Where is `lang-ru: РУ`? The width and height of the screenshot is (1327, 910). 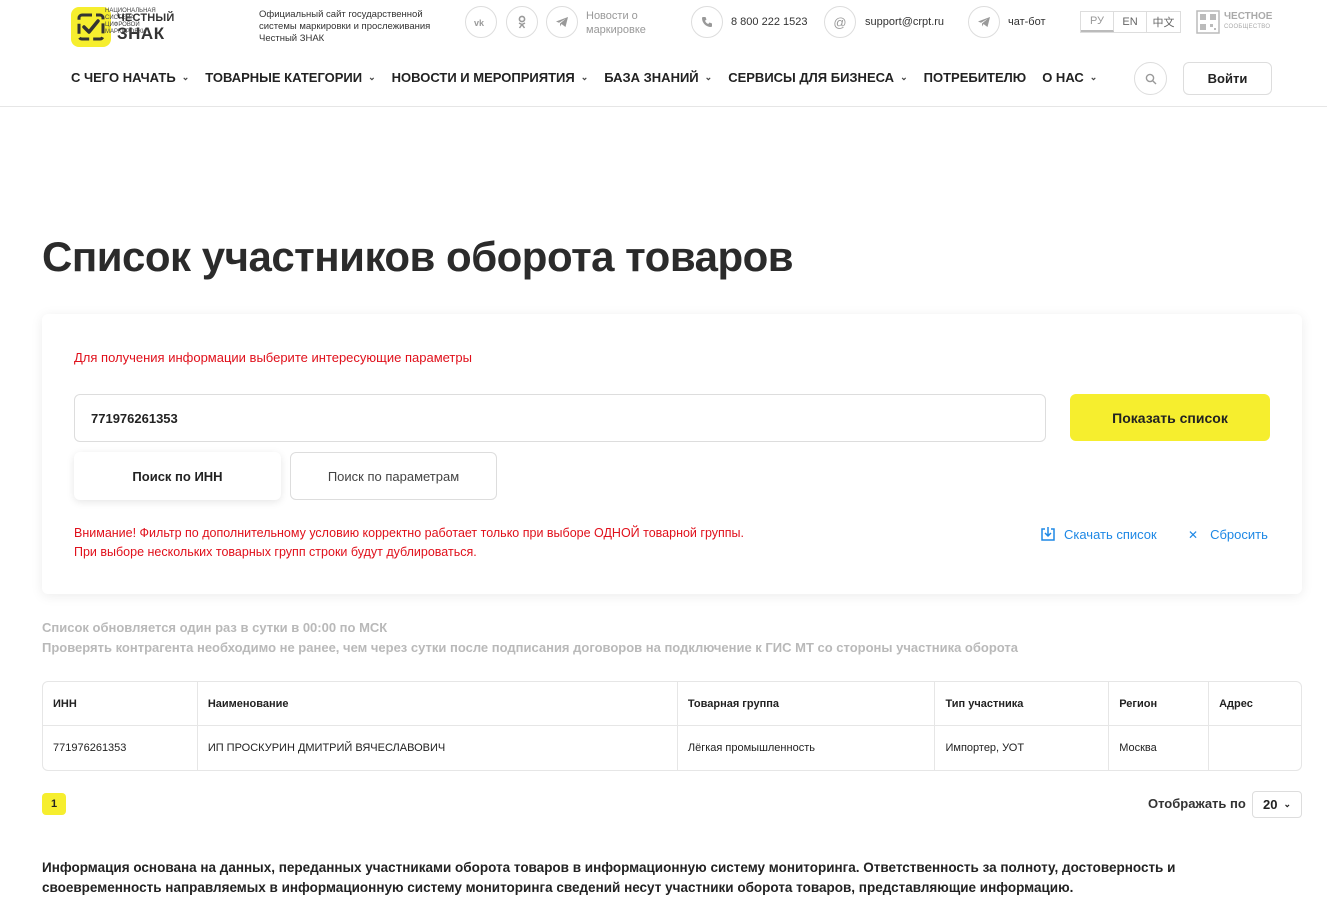
lang-ru: РУ is located at coordinates (1097, 22).